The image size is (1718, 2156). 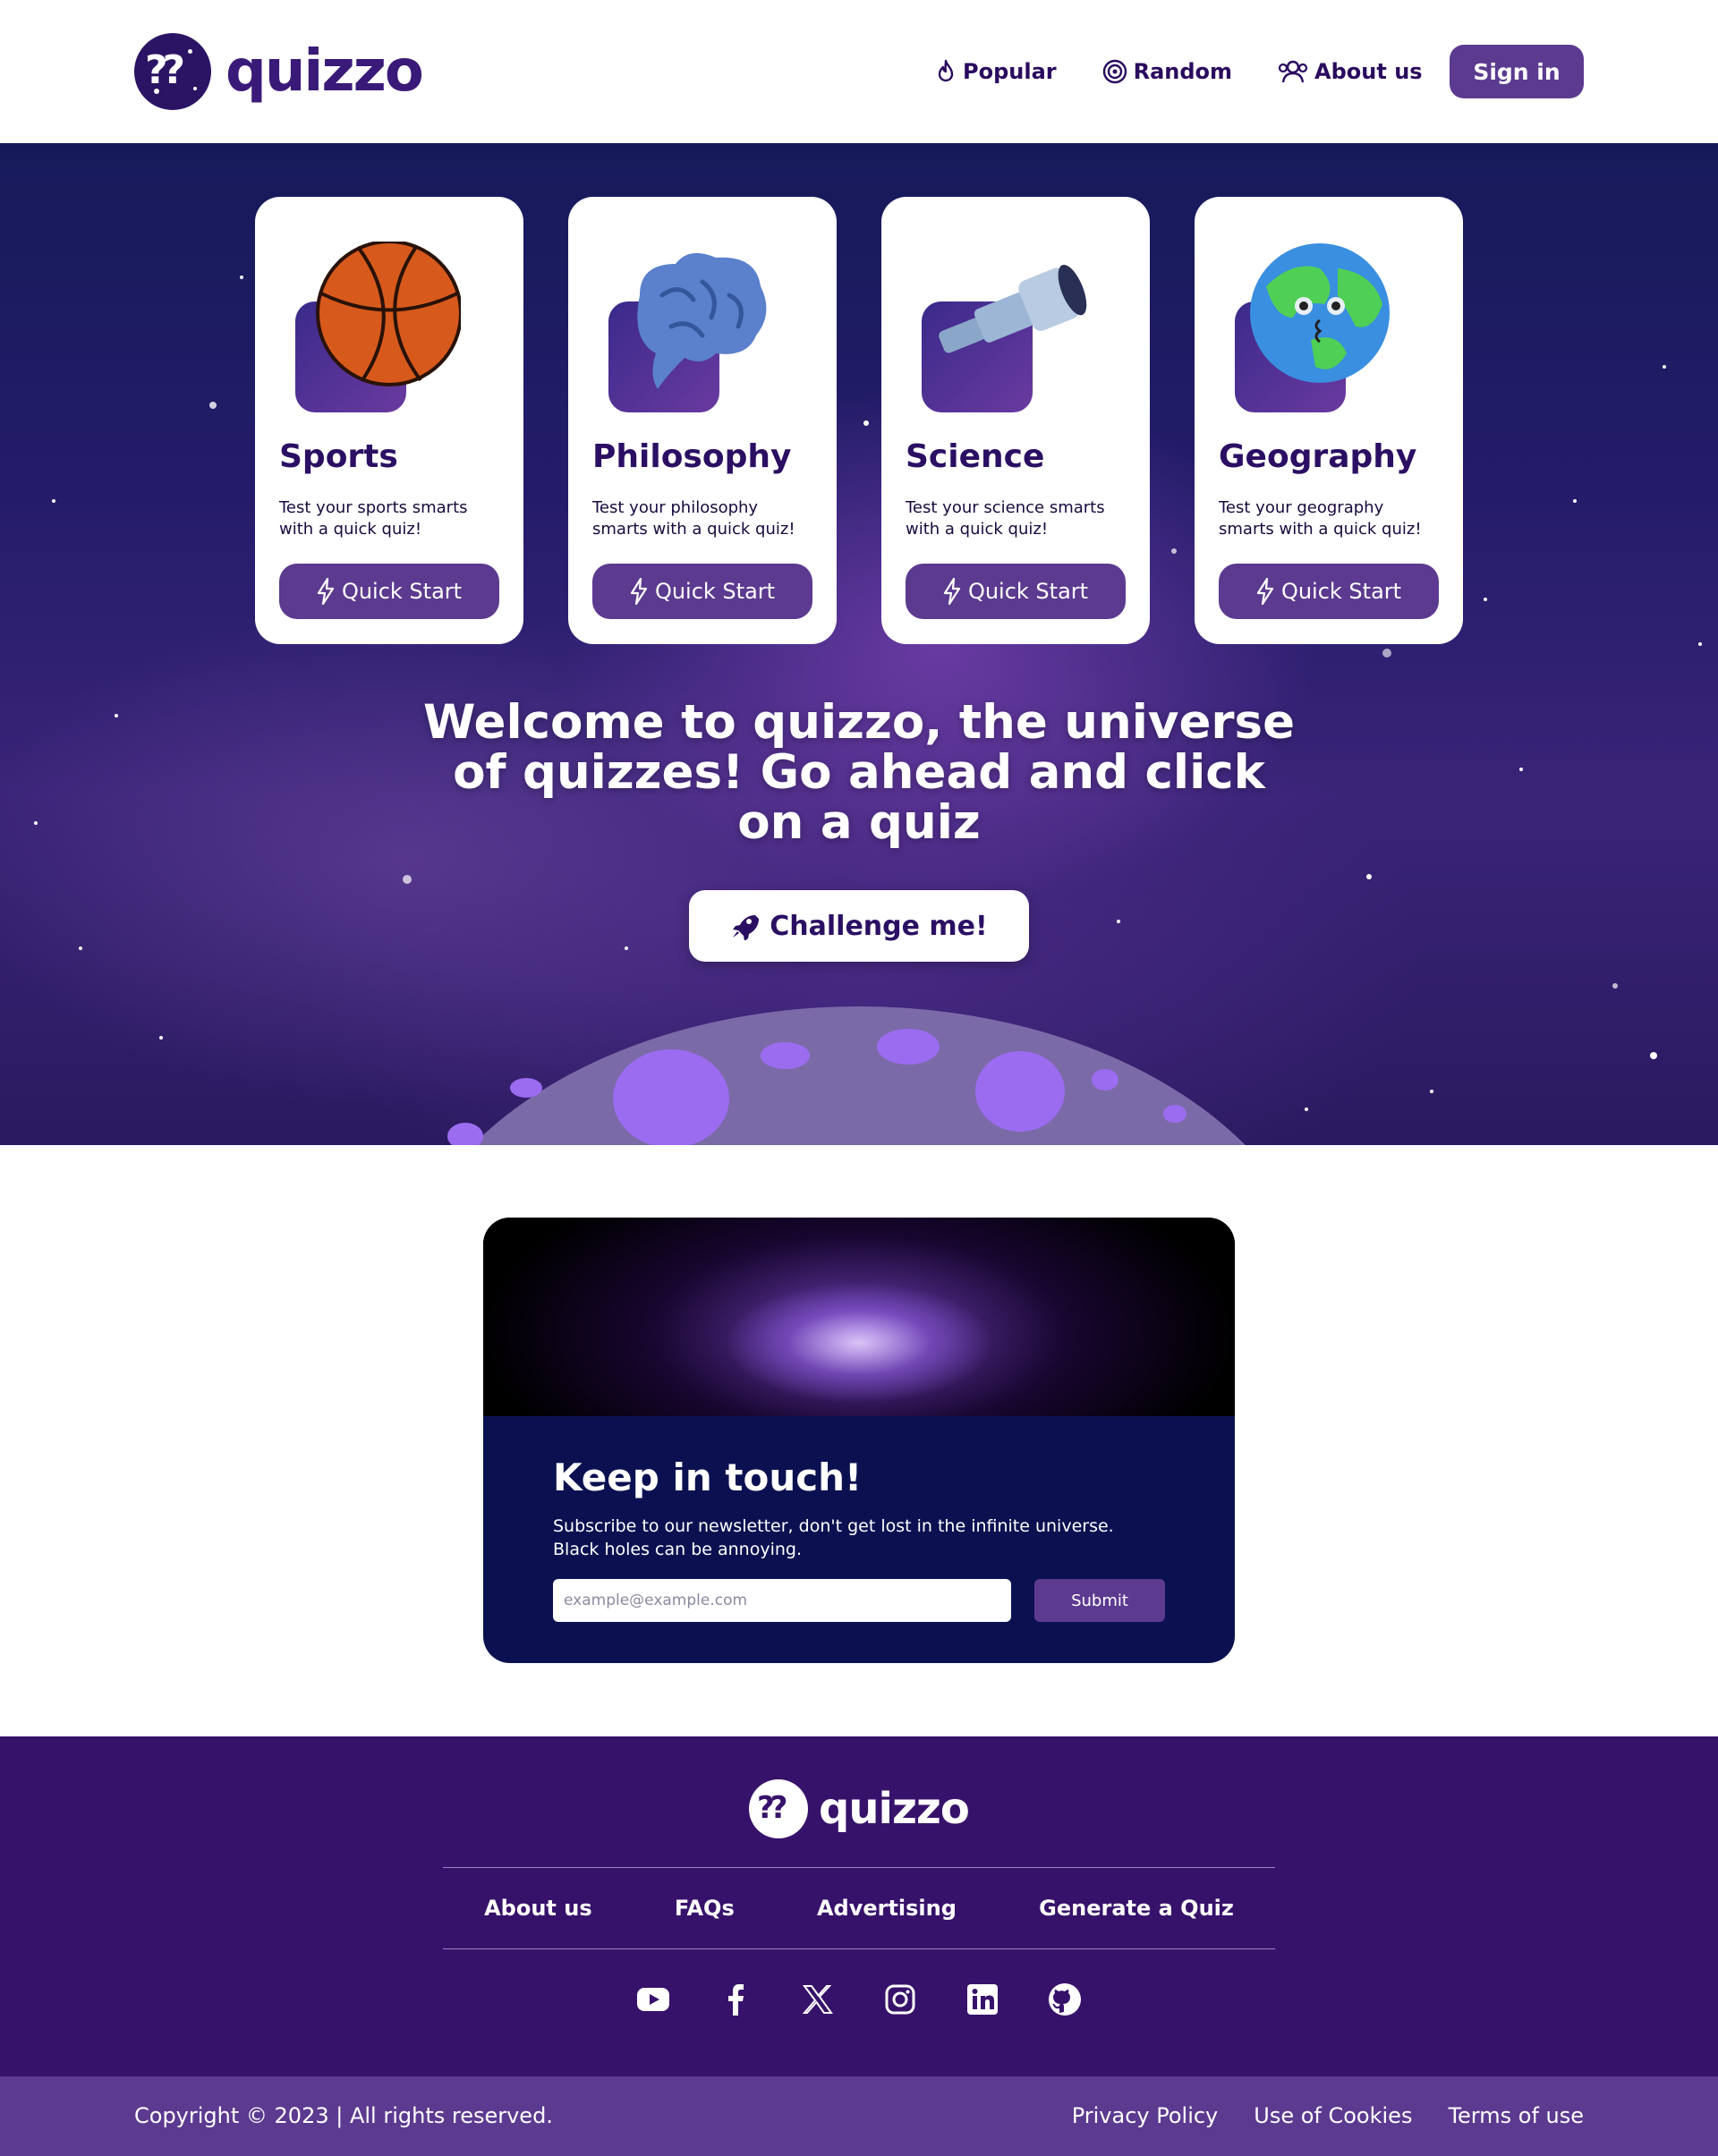 I want to click on sign-in-button: Sign in, so click(x=1517, y=71).